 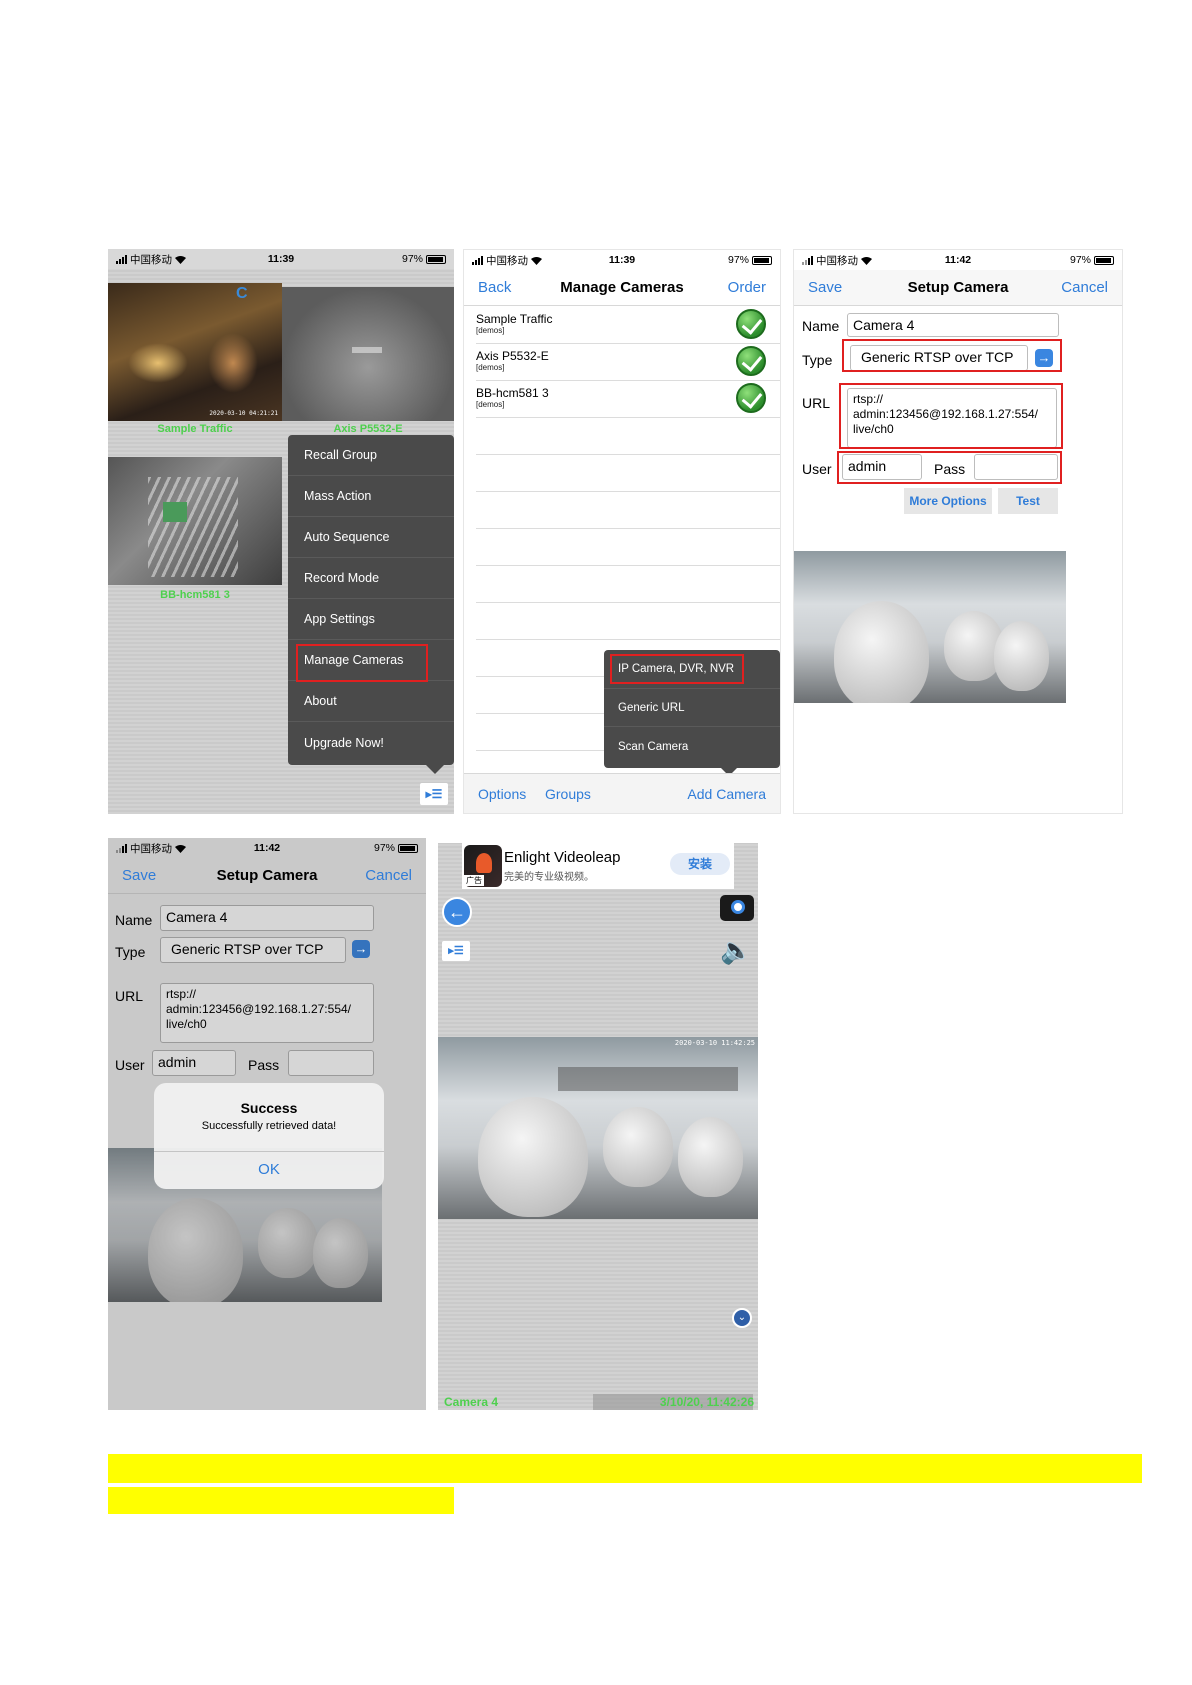 I want to click on back-arrow-icon: ←, so click(x=457, y=912).